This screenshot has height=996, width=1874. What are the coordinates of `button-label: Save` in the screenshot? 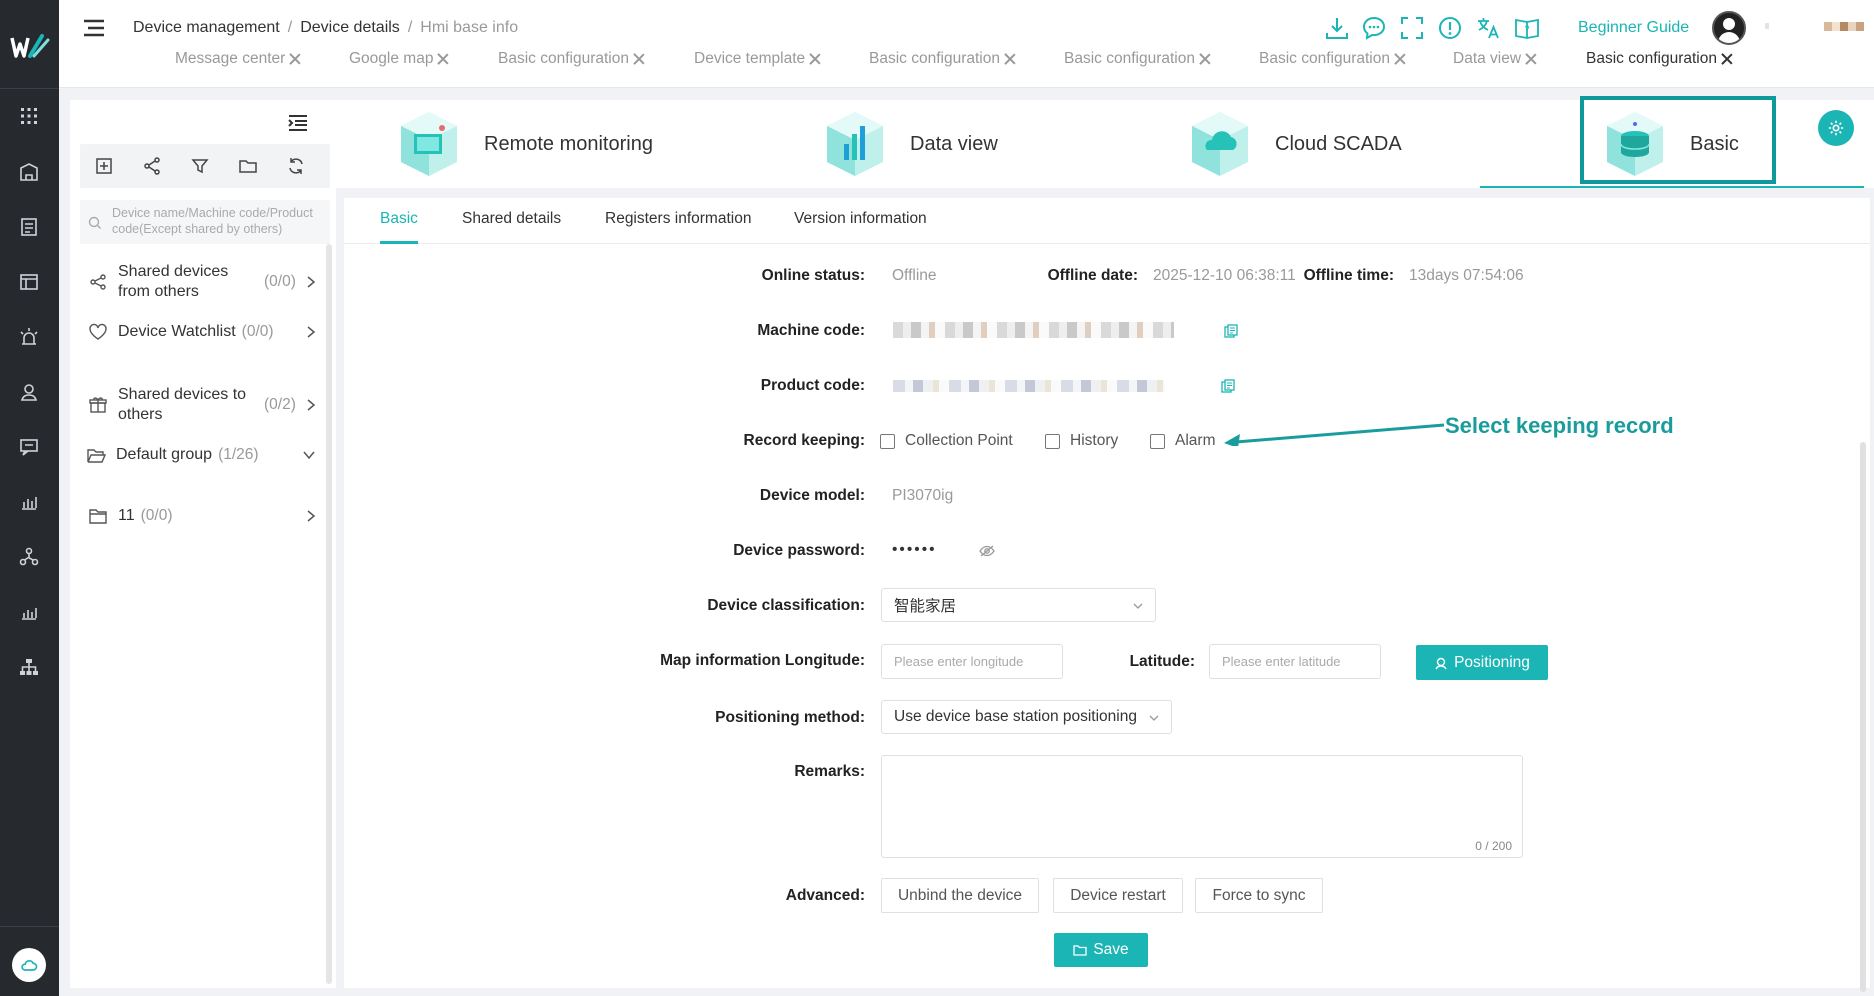 It's located at (1111, 949).